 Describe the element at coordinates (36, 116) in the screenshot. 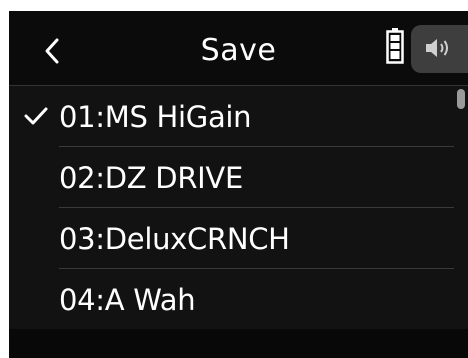

I see `checkmark-icon` at that location.